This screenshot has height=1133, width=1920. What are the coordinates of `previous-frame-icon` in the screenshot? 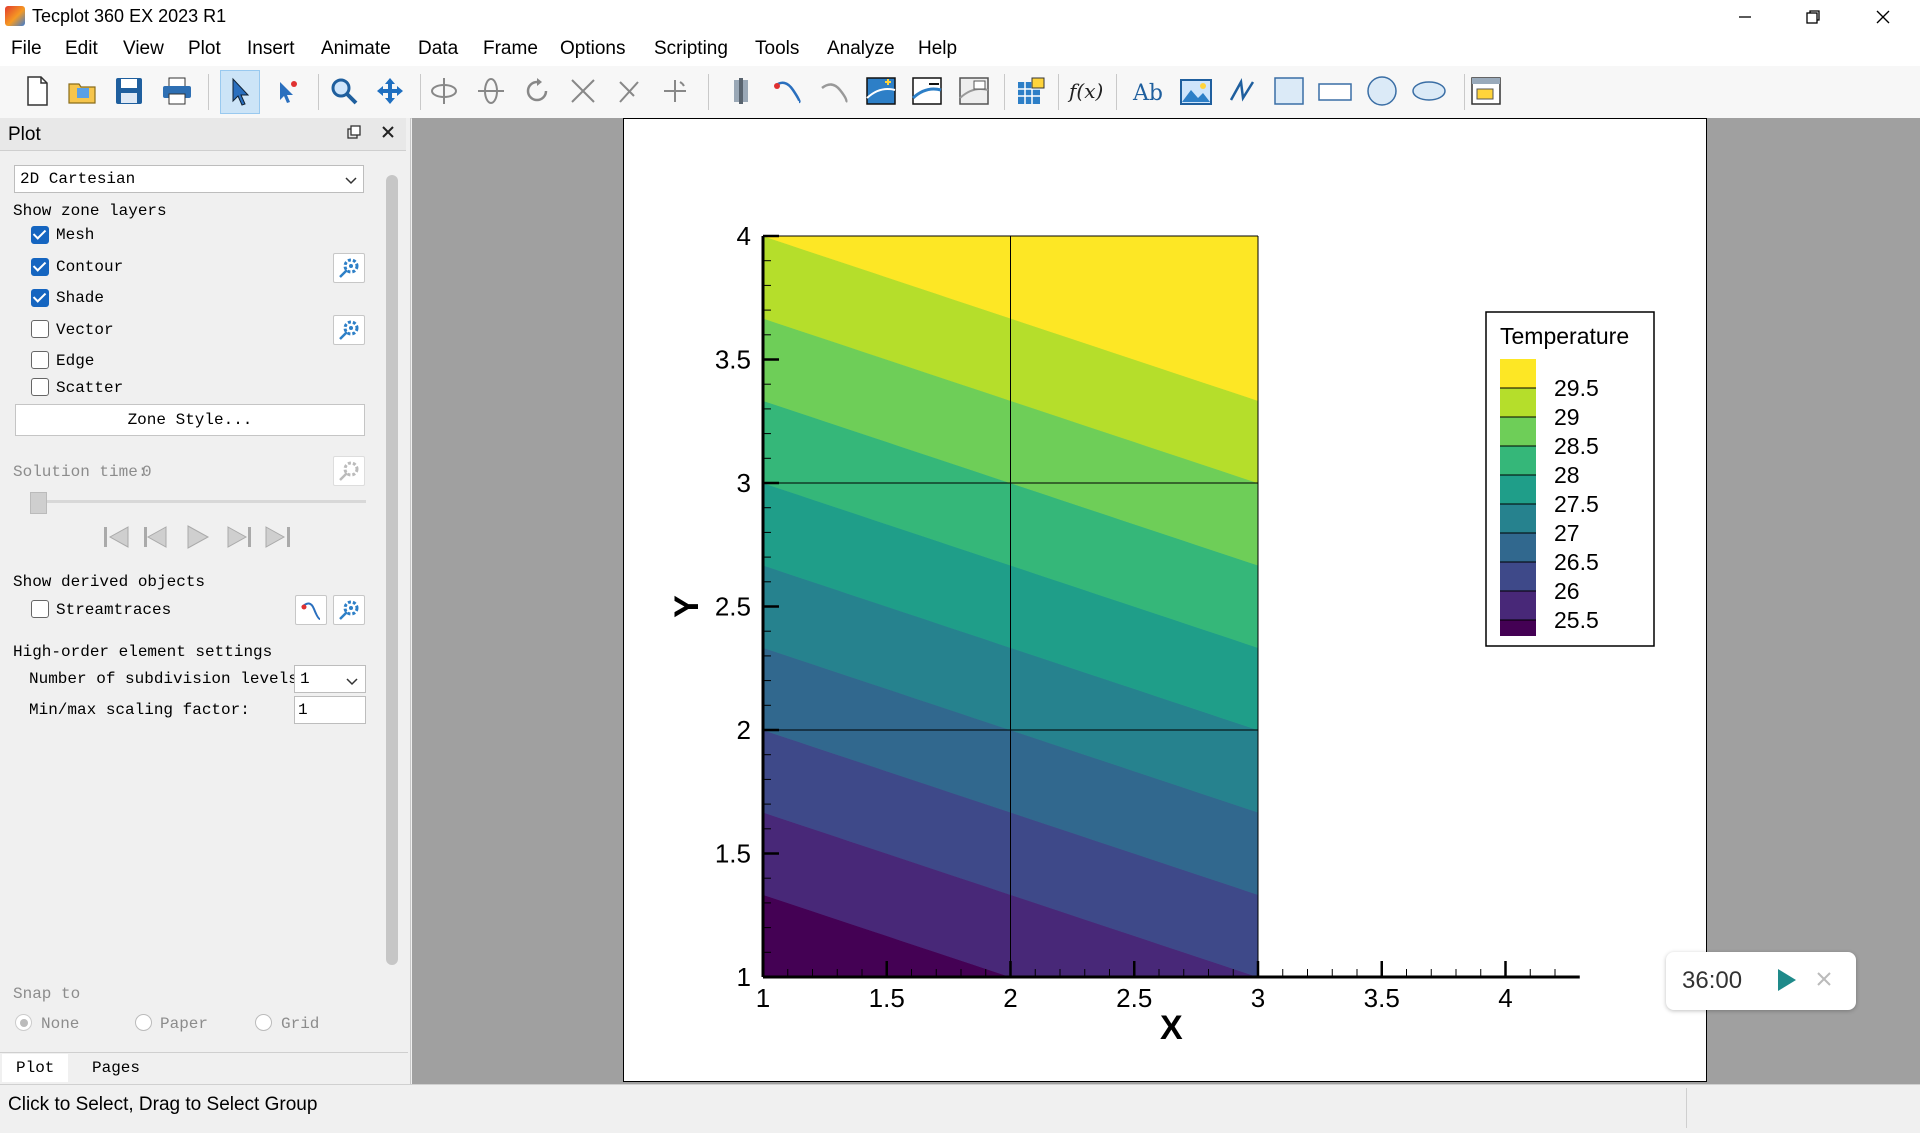 It's located at (156, 539).